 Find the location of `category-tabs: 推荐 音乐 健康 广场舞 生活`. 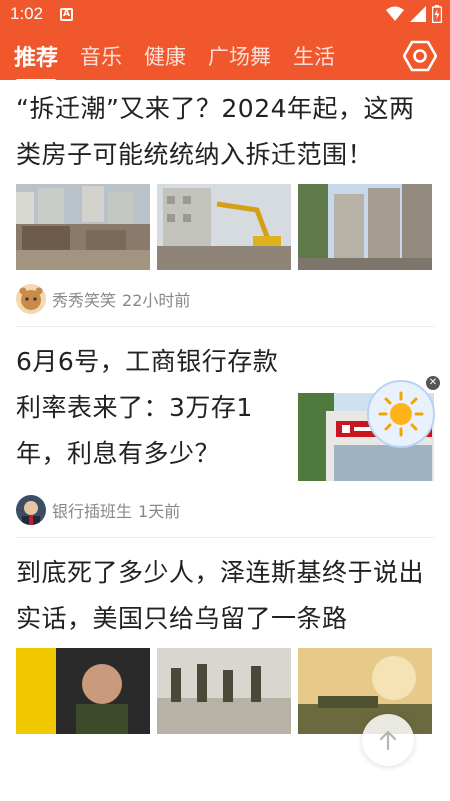

category-tabs: 推荐 音乐 健康 广场舞 生活 is located at coordinates (178, 60).